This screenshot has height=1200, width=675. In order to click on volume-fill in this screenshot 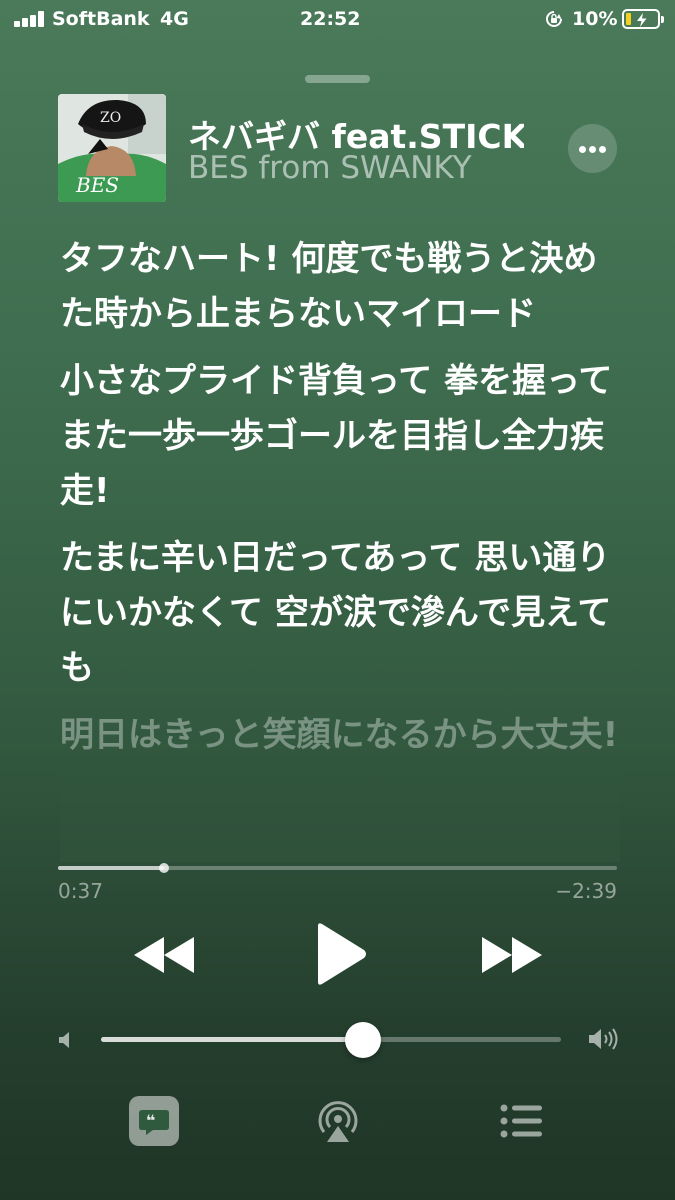, I will do `click(232, 1039)`.